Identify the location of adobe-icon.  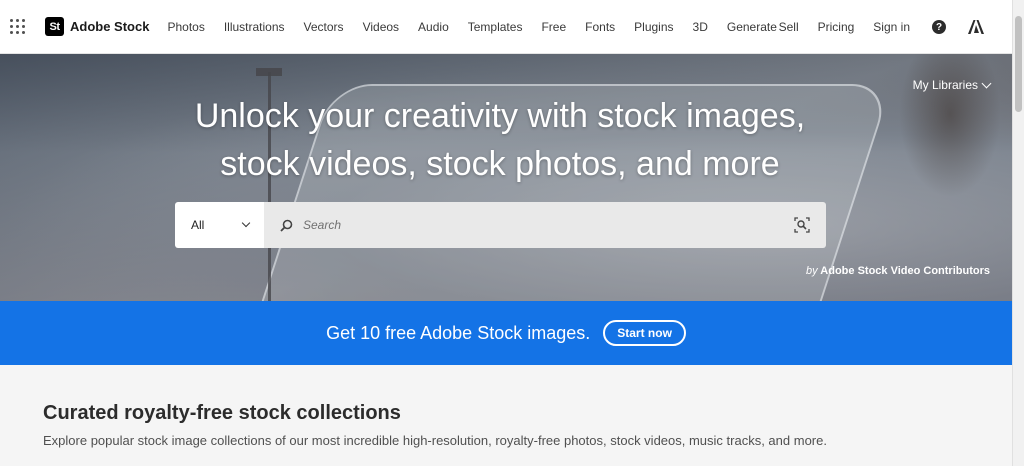
(976, 27).